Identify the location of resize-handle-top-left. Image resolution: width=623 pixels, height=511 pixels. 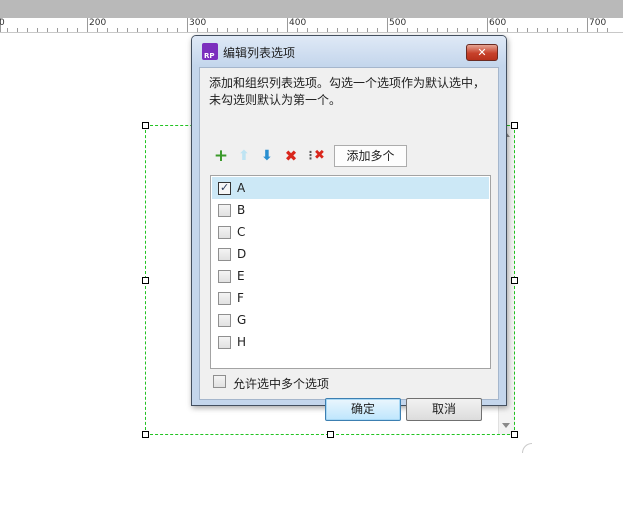
(145, 125).